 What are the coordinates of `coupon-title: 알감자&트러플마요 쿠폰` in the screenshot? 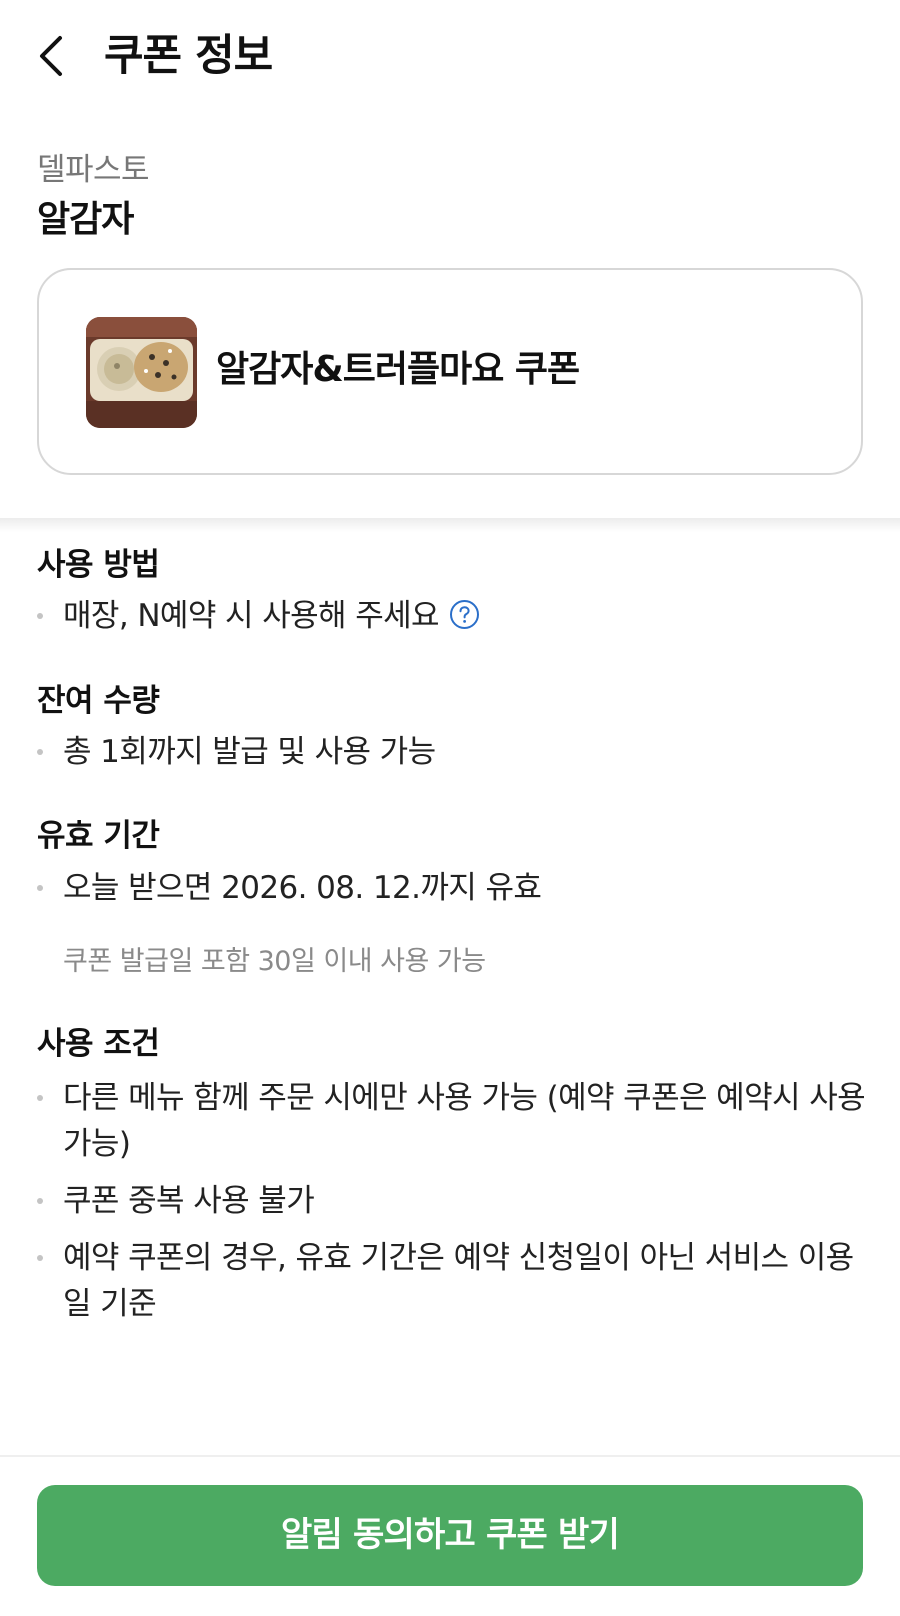 It's located at (398, 369).